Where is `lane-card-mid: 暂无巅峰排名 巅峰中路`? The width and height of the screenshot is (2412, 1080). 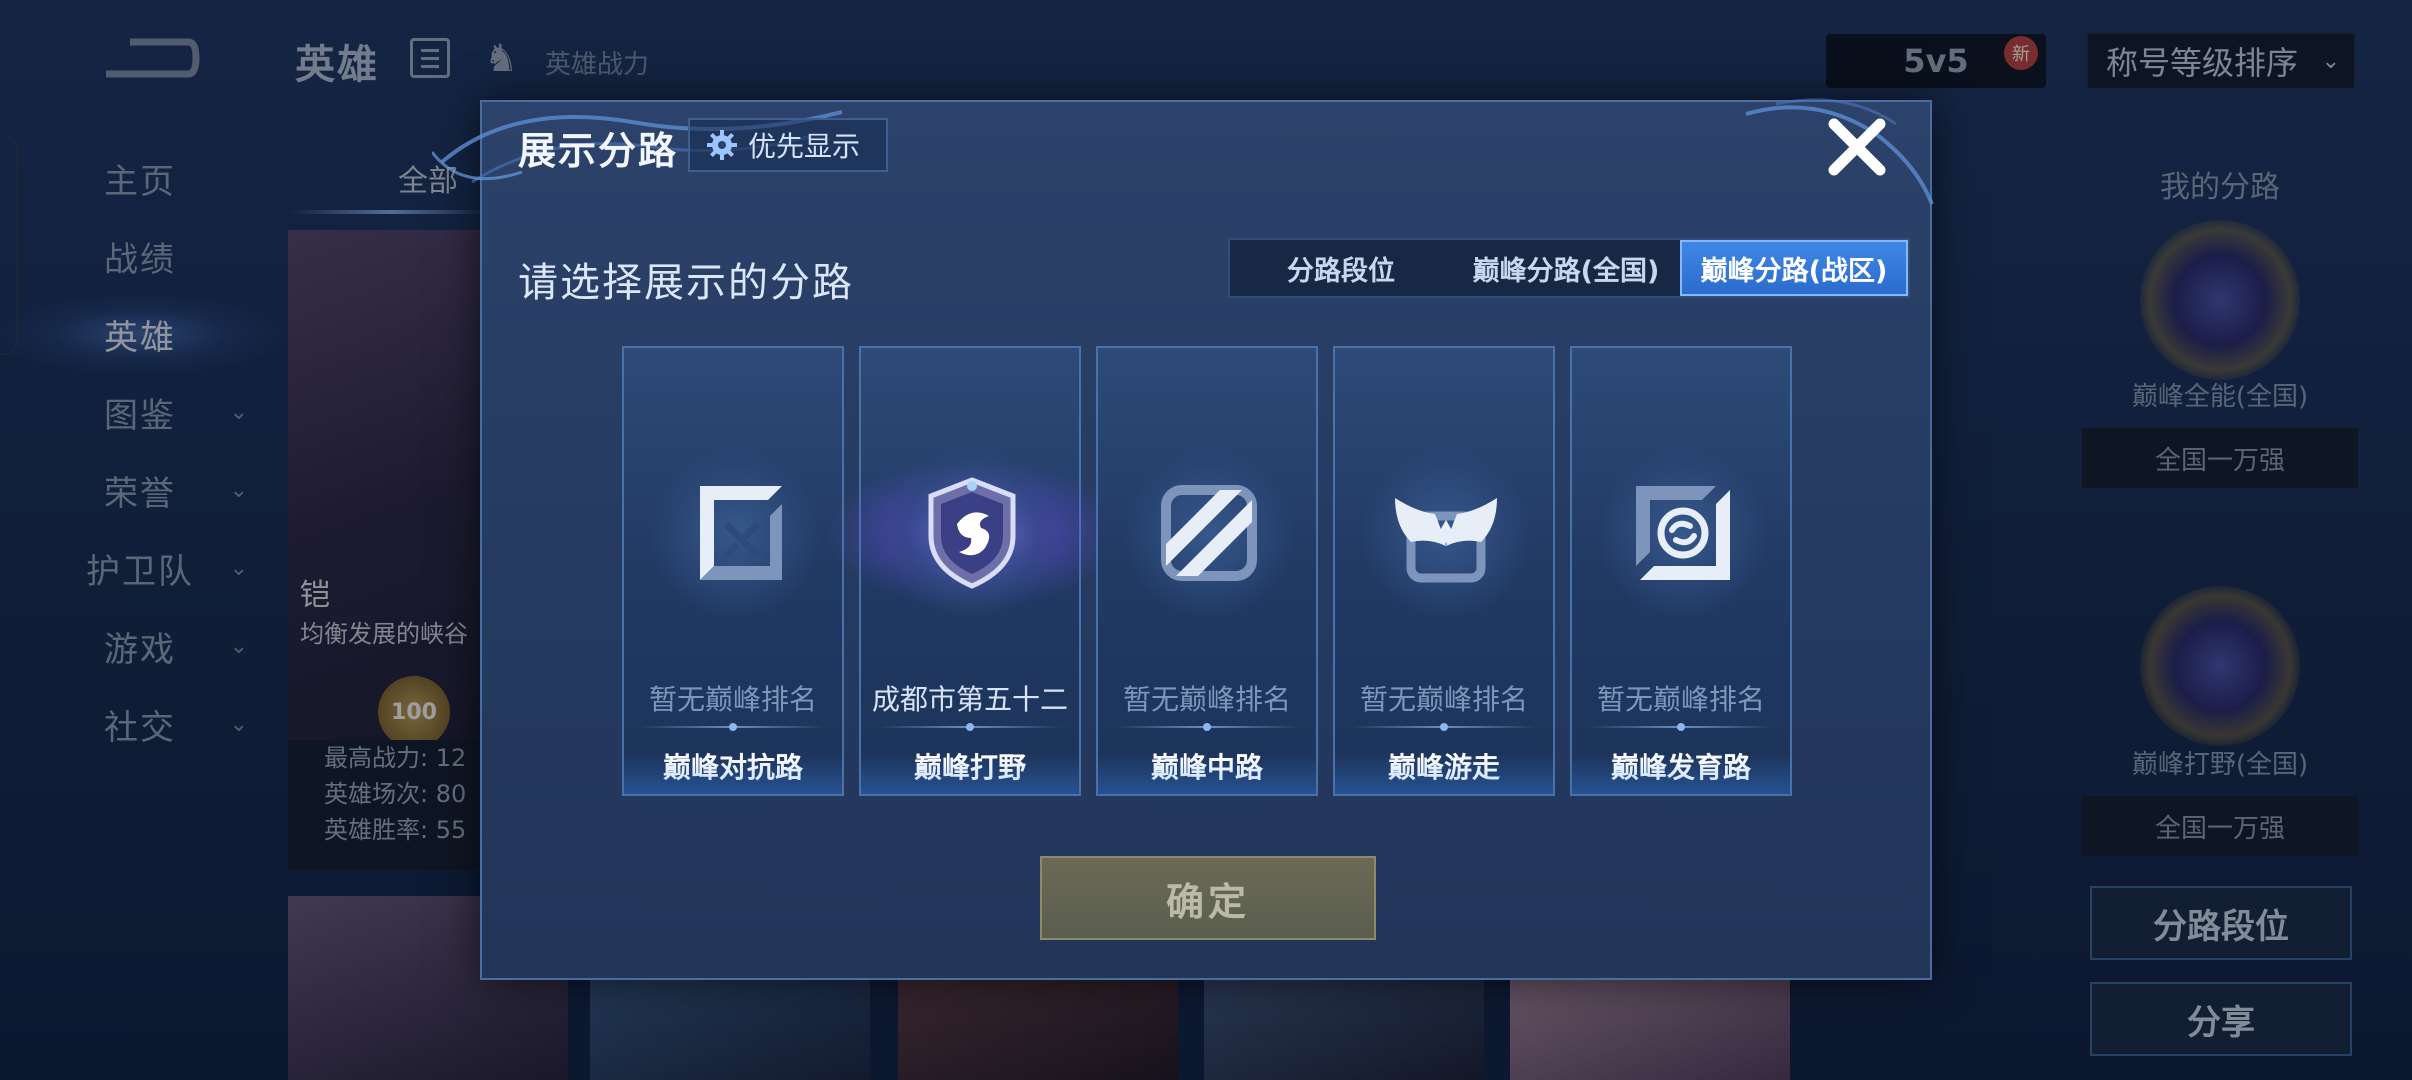
lane-card-mid: 暂无巅峰排名 巅峰中路 is located at coordinates (1207, 571).